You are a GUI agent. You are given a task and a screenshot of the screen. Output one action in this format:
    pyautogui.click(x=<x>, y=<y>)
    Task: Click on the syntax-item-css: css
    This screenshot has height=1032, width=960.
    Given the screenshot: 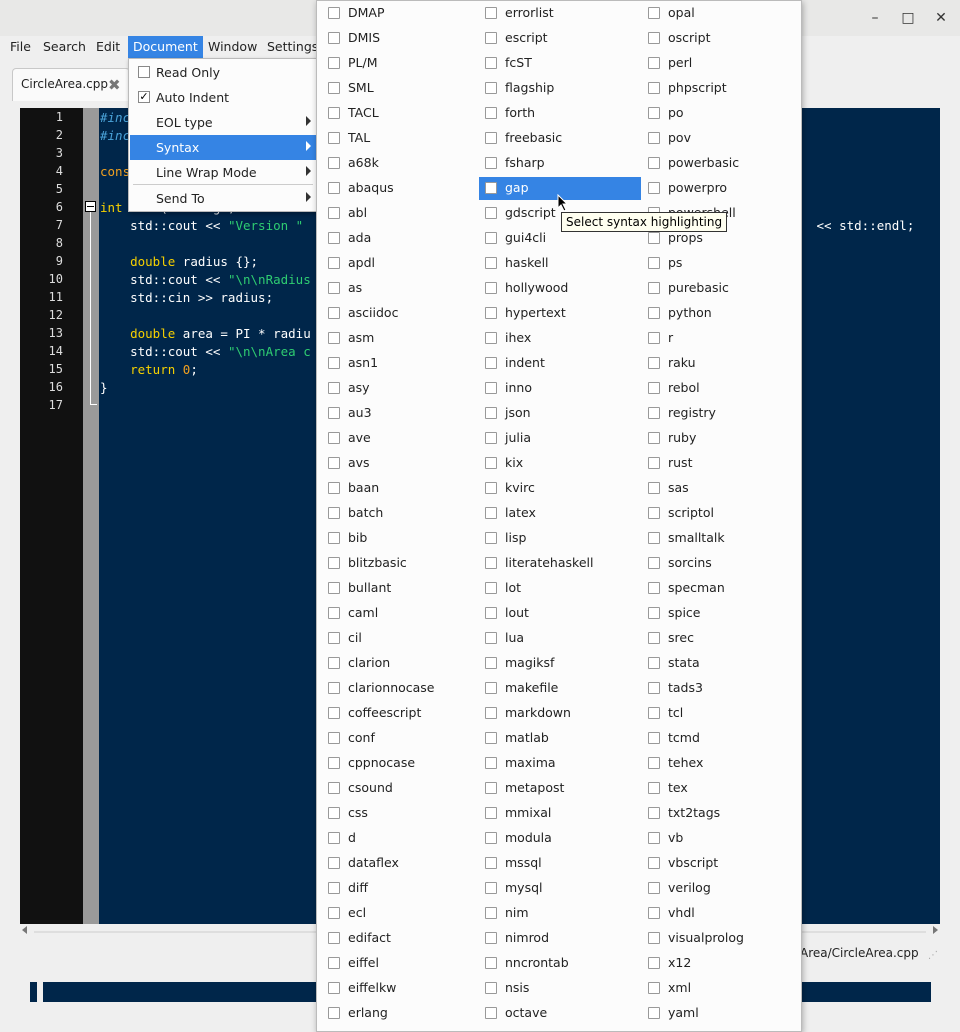 What is the action you would take?
    pyautogui.click(x=403, y=813)
    